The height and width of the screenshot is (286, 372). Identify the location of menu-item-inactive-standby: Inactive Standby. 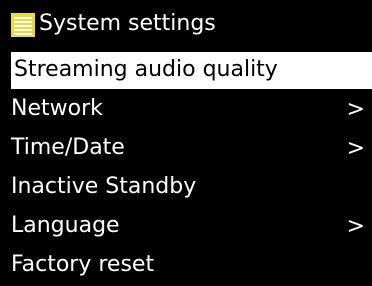
(186, 187).